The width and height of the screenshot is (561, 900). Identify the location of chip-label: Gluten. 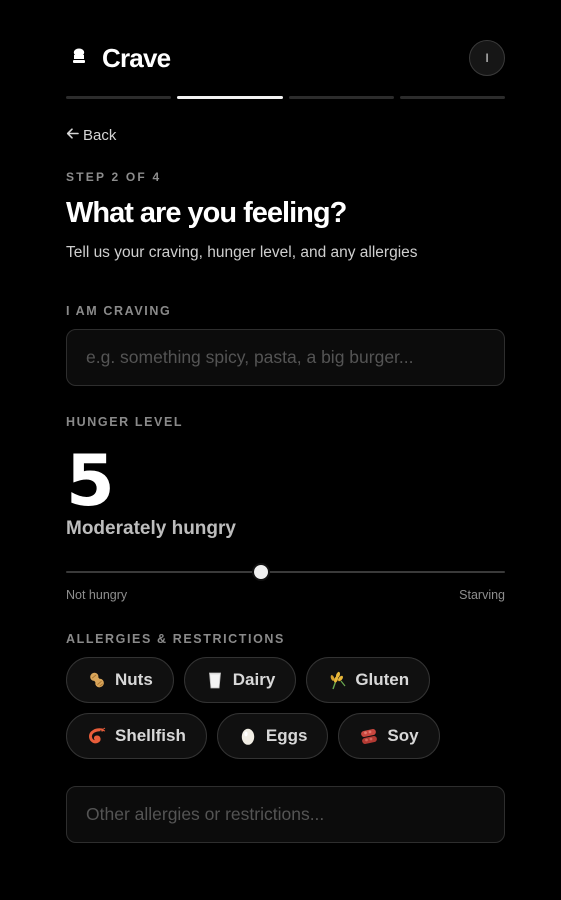
(382, 679).